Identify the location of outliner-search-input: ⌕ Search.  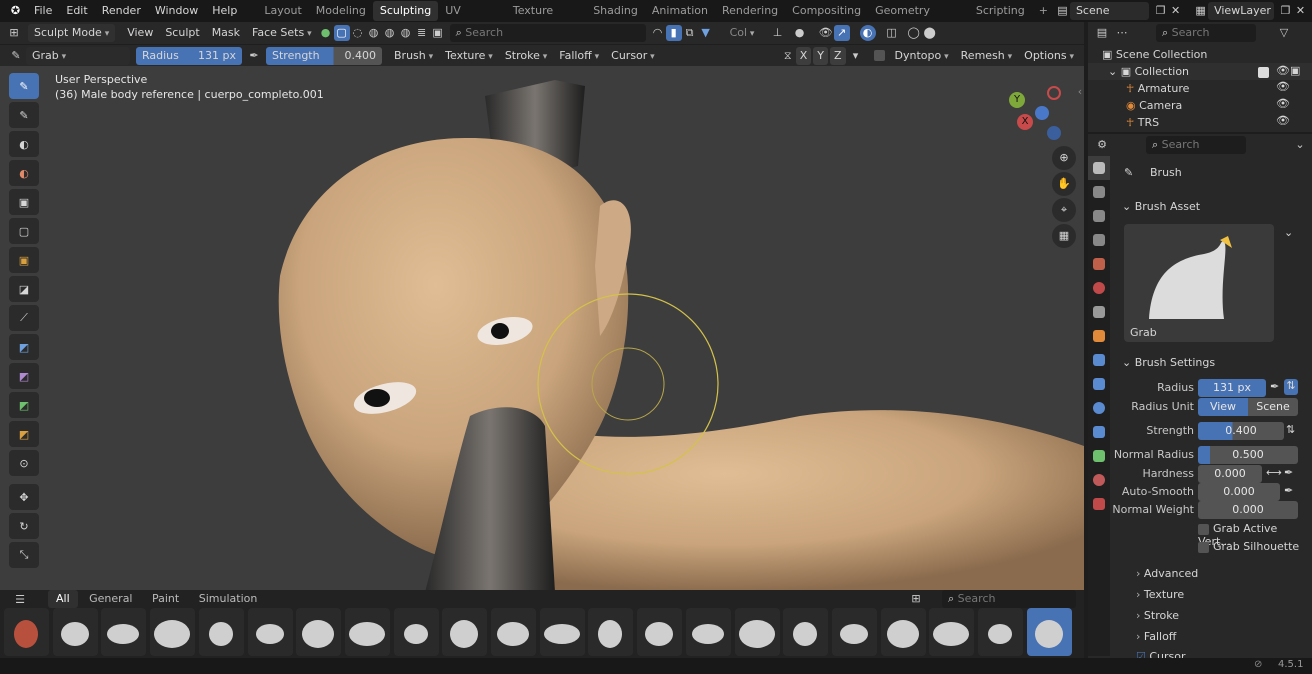
(1206, 33).